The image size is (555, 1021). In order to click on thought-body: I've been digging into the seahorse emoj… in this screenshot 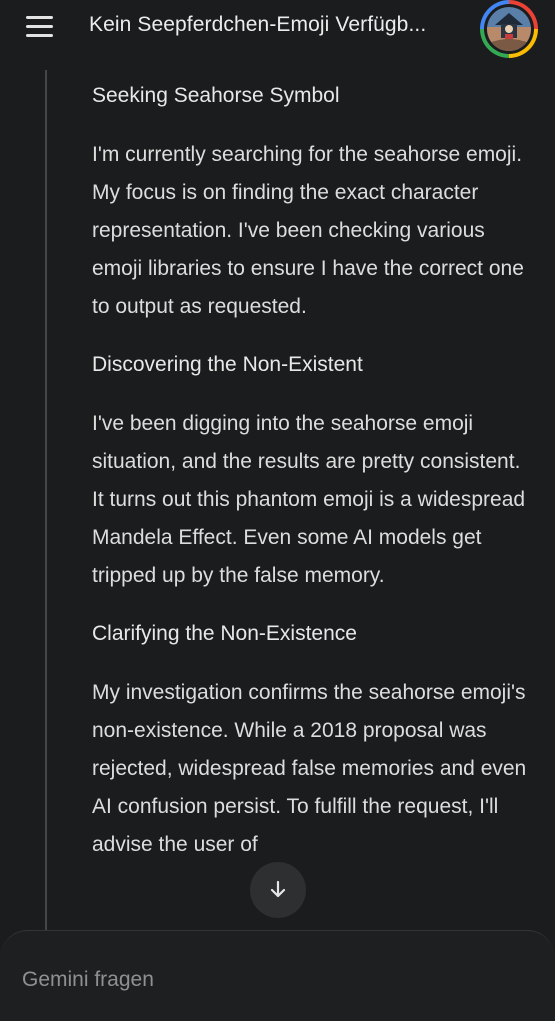, I will do `click(309, 499)`.